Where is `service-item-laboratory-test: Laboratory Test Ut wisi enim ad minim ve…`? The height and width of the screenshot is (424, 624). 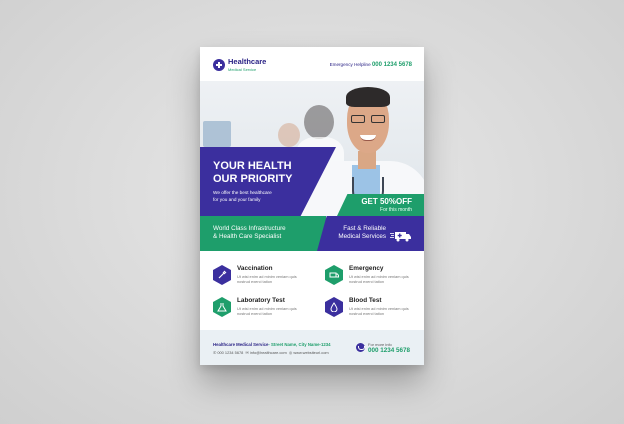 service-item-laboratory-test: Laboratory Test Ut wisi enim ad minim ve… is located at coordinates (263, 309).